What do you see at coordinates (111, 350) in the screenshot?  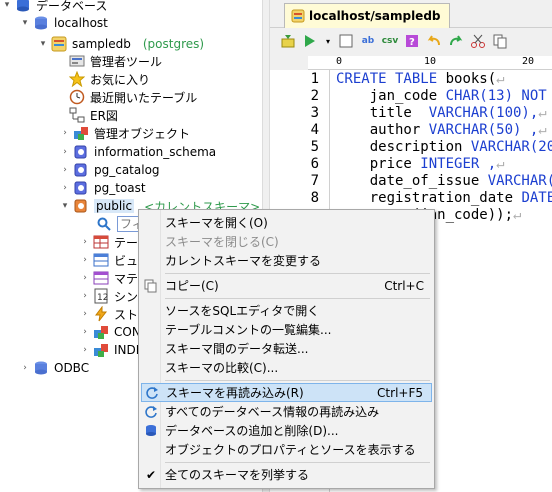 I see `tree-node-indexes: › INDE` at bounding box center [111, 350].